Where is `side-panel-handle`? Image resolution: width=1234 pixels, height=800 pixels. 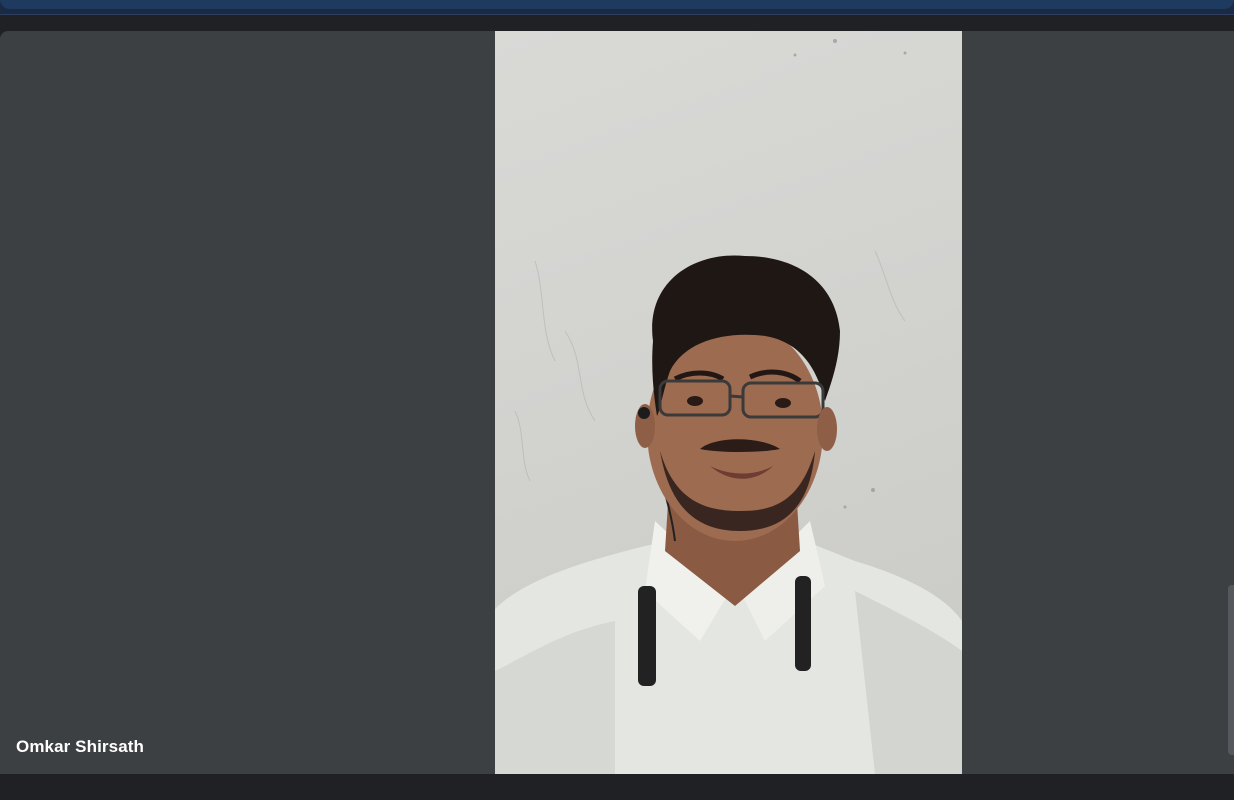
side-panel-handle is located at coordinates (1231, 670).